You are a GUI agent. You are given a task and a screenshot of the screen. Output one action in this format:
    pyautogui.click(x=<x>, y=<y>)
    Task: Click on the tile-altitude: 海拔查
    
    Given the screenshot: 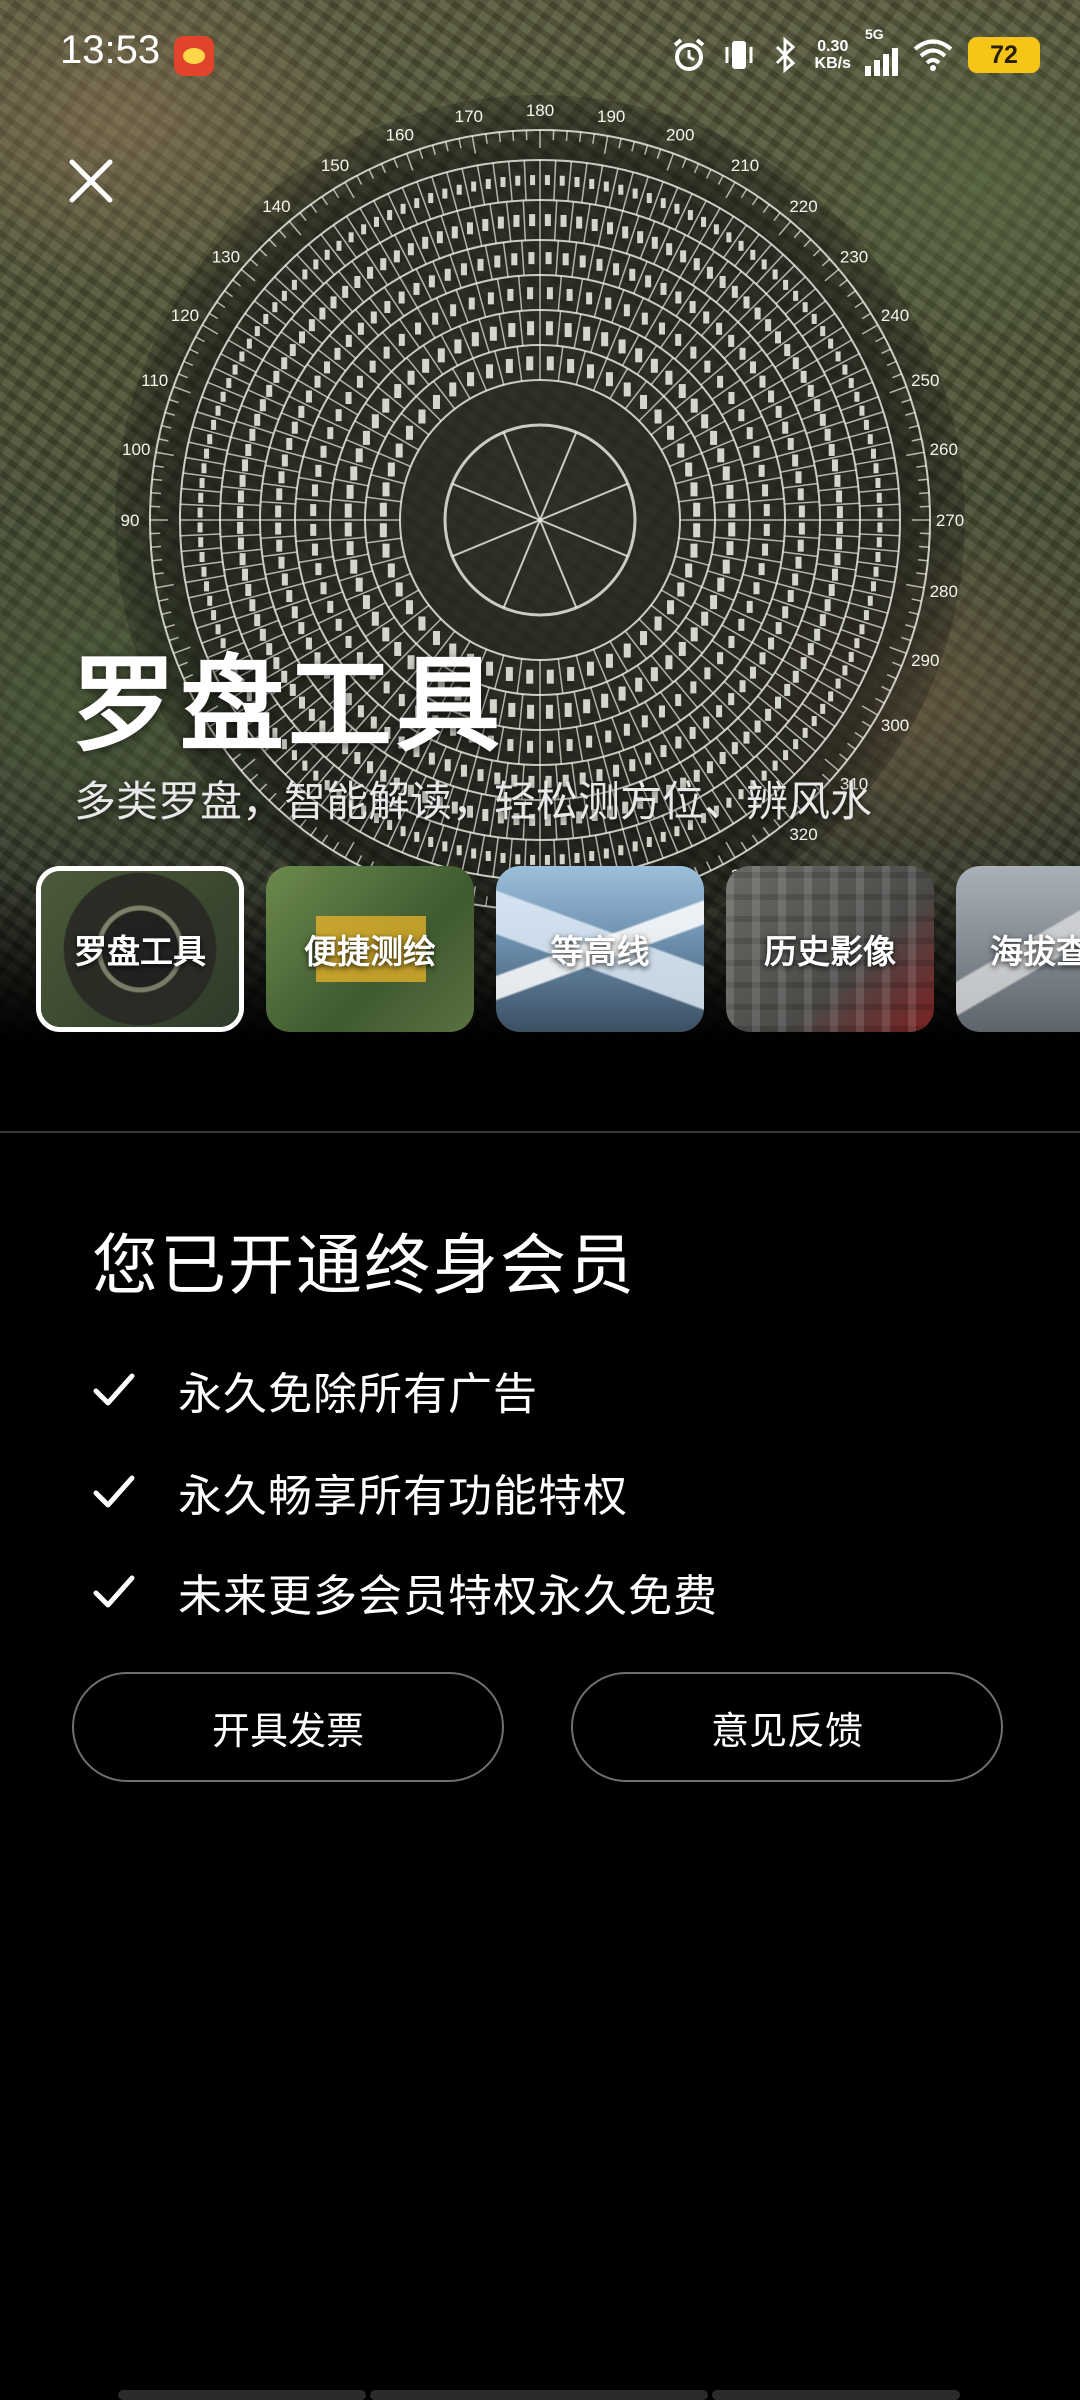 What is the action you would take?
    pyautogui.click(x=1018, y=949)
    